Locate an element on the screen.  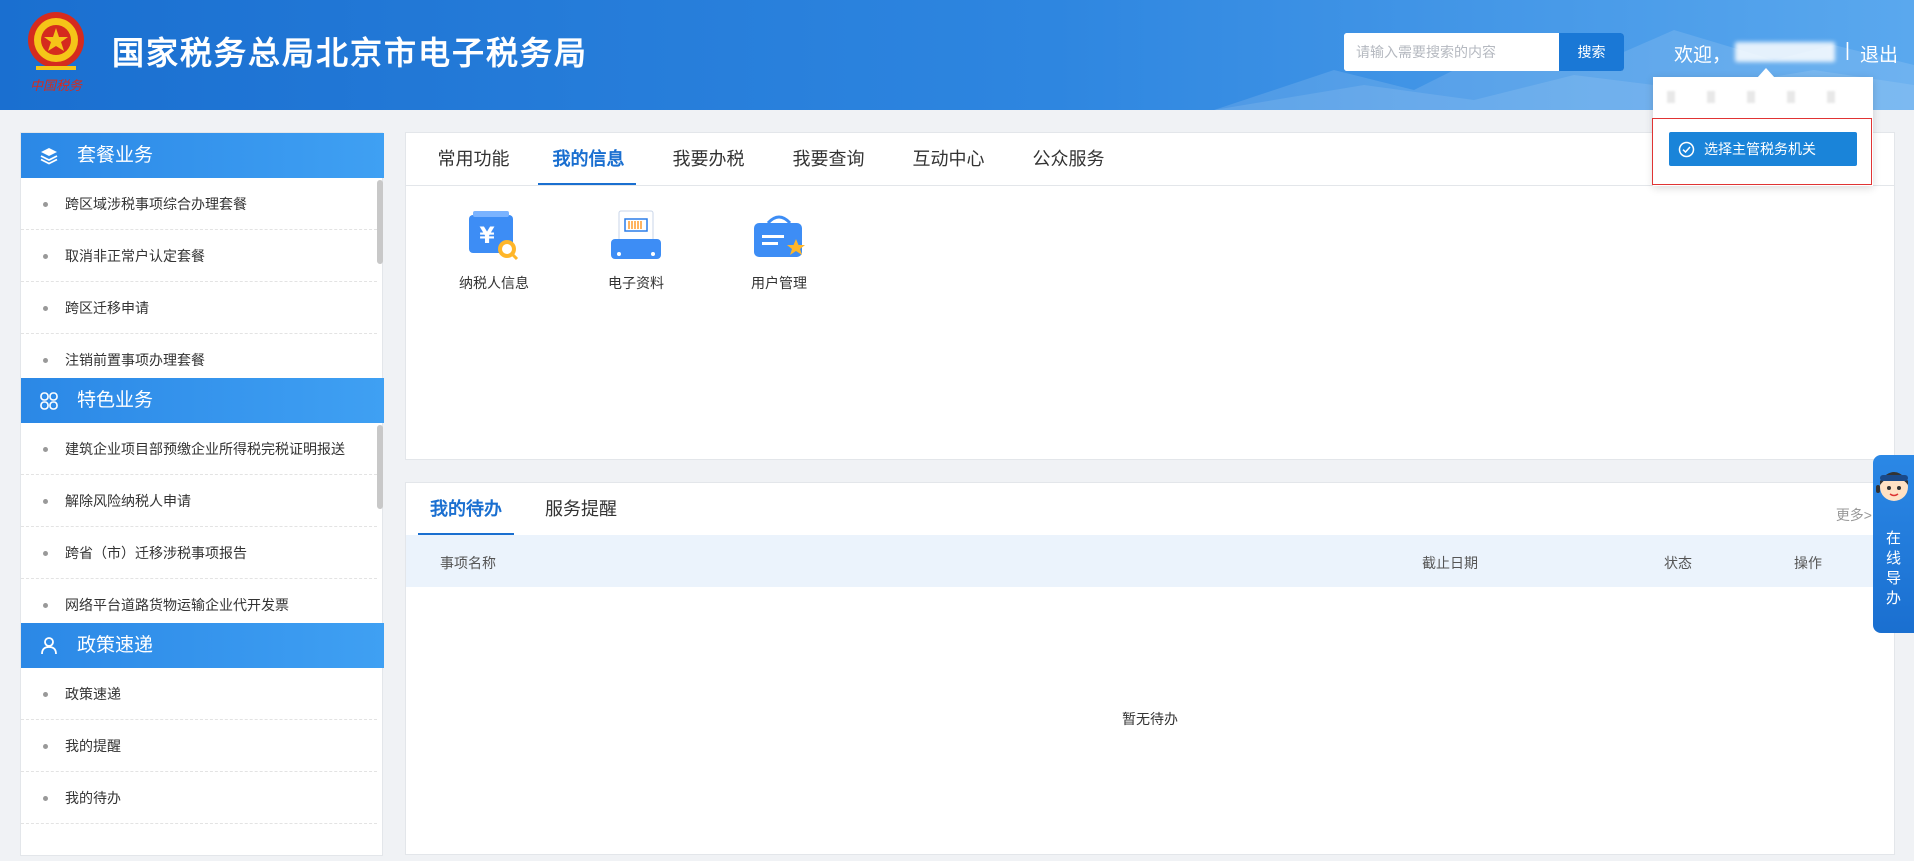
online-guide-char: 在 is located at coordinates (1893, 538).